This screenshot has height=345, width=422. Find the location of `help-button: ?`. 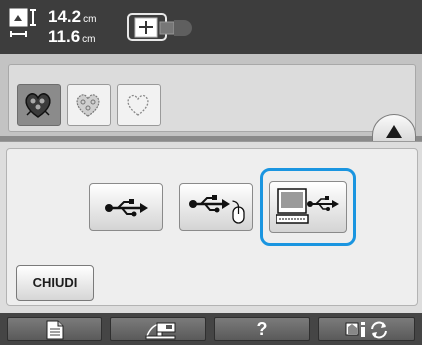

help-button: ? is located at coordinates (262, 329).